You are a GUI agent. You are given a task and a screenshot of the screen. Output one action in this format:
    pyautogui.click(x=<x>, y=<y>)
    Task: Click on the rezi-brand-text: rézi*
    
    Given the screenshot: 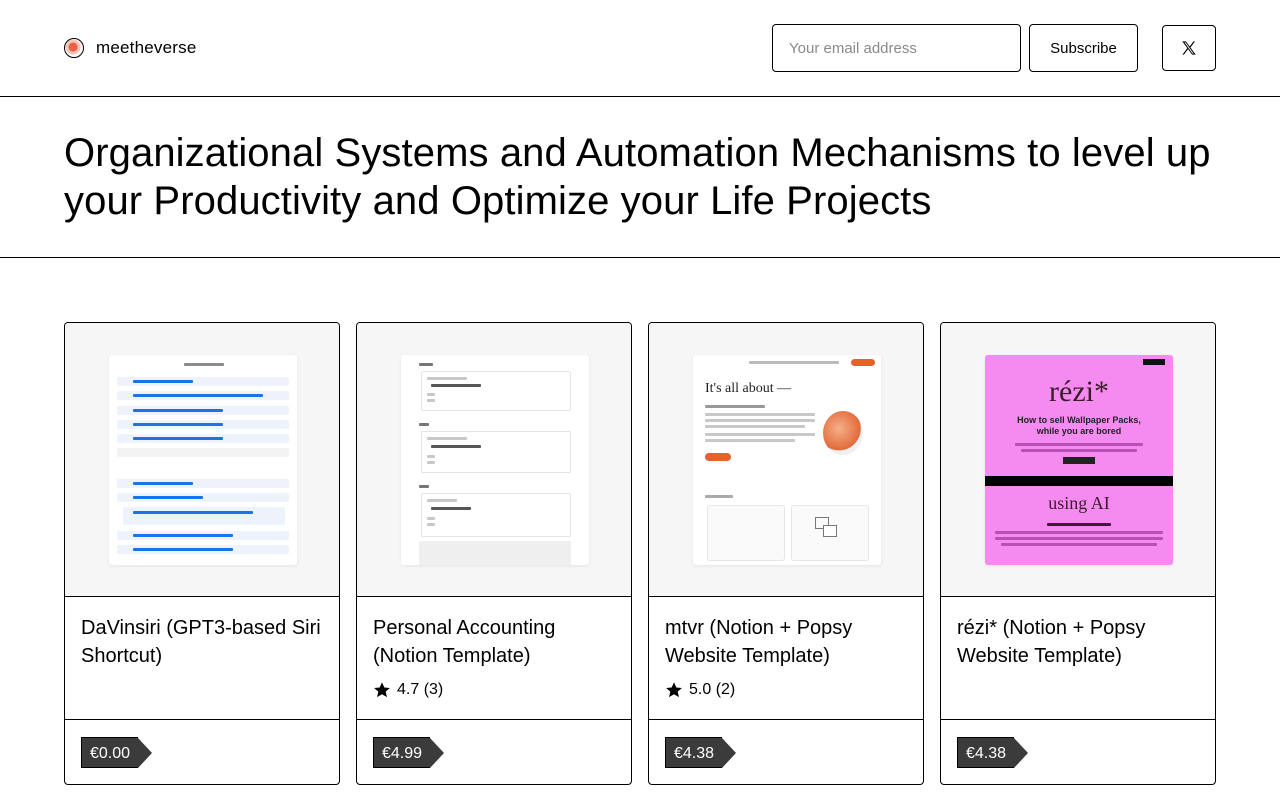 What is the action you would take?
    pyautogui.click(x=1079, y=391)
    